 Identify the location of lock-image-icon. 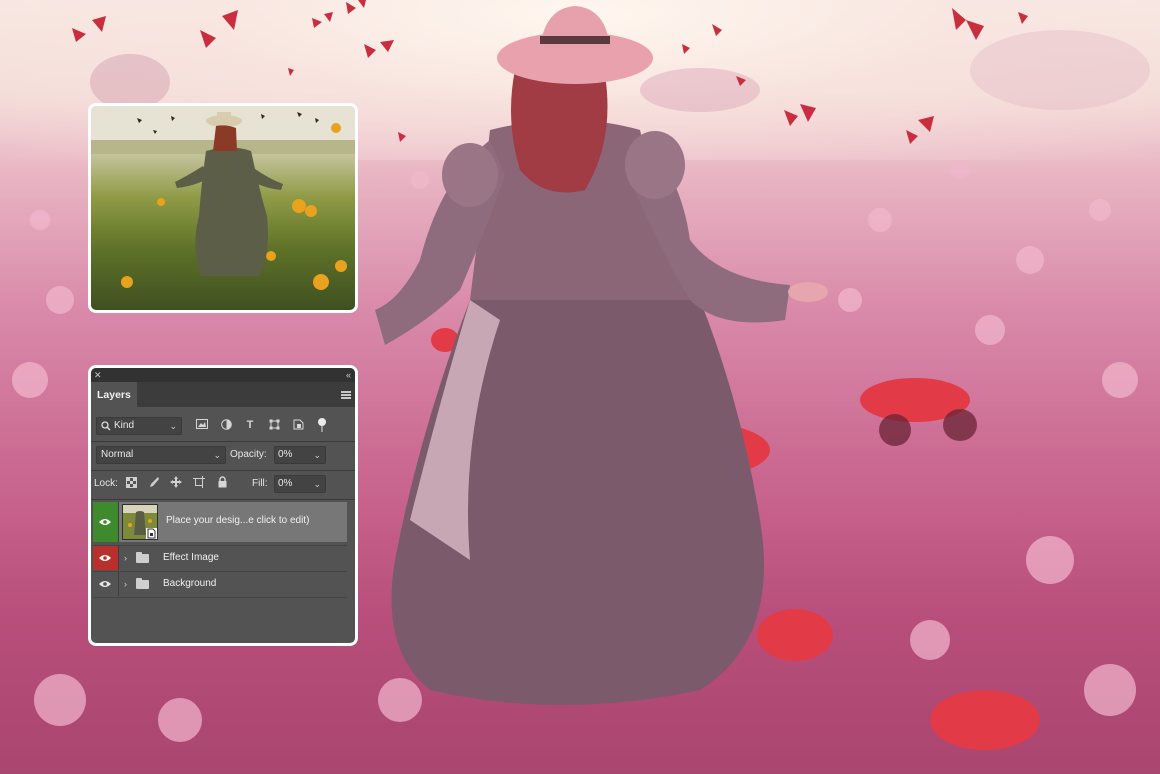
(154, 483).